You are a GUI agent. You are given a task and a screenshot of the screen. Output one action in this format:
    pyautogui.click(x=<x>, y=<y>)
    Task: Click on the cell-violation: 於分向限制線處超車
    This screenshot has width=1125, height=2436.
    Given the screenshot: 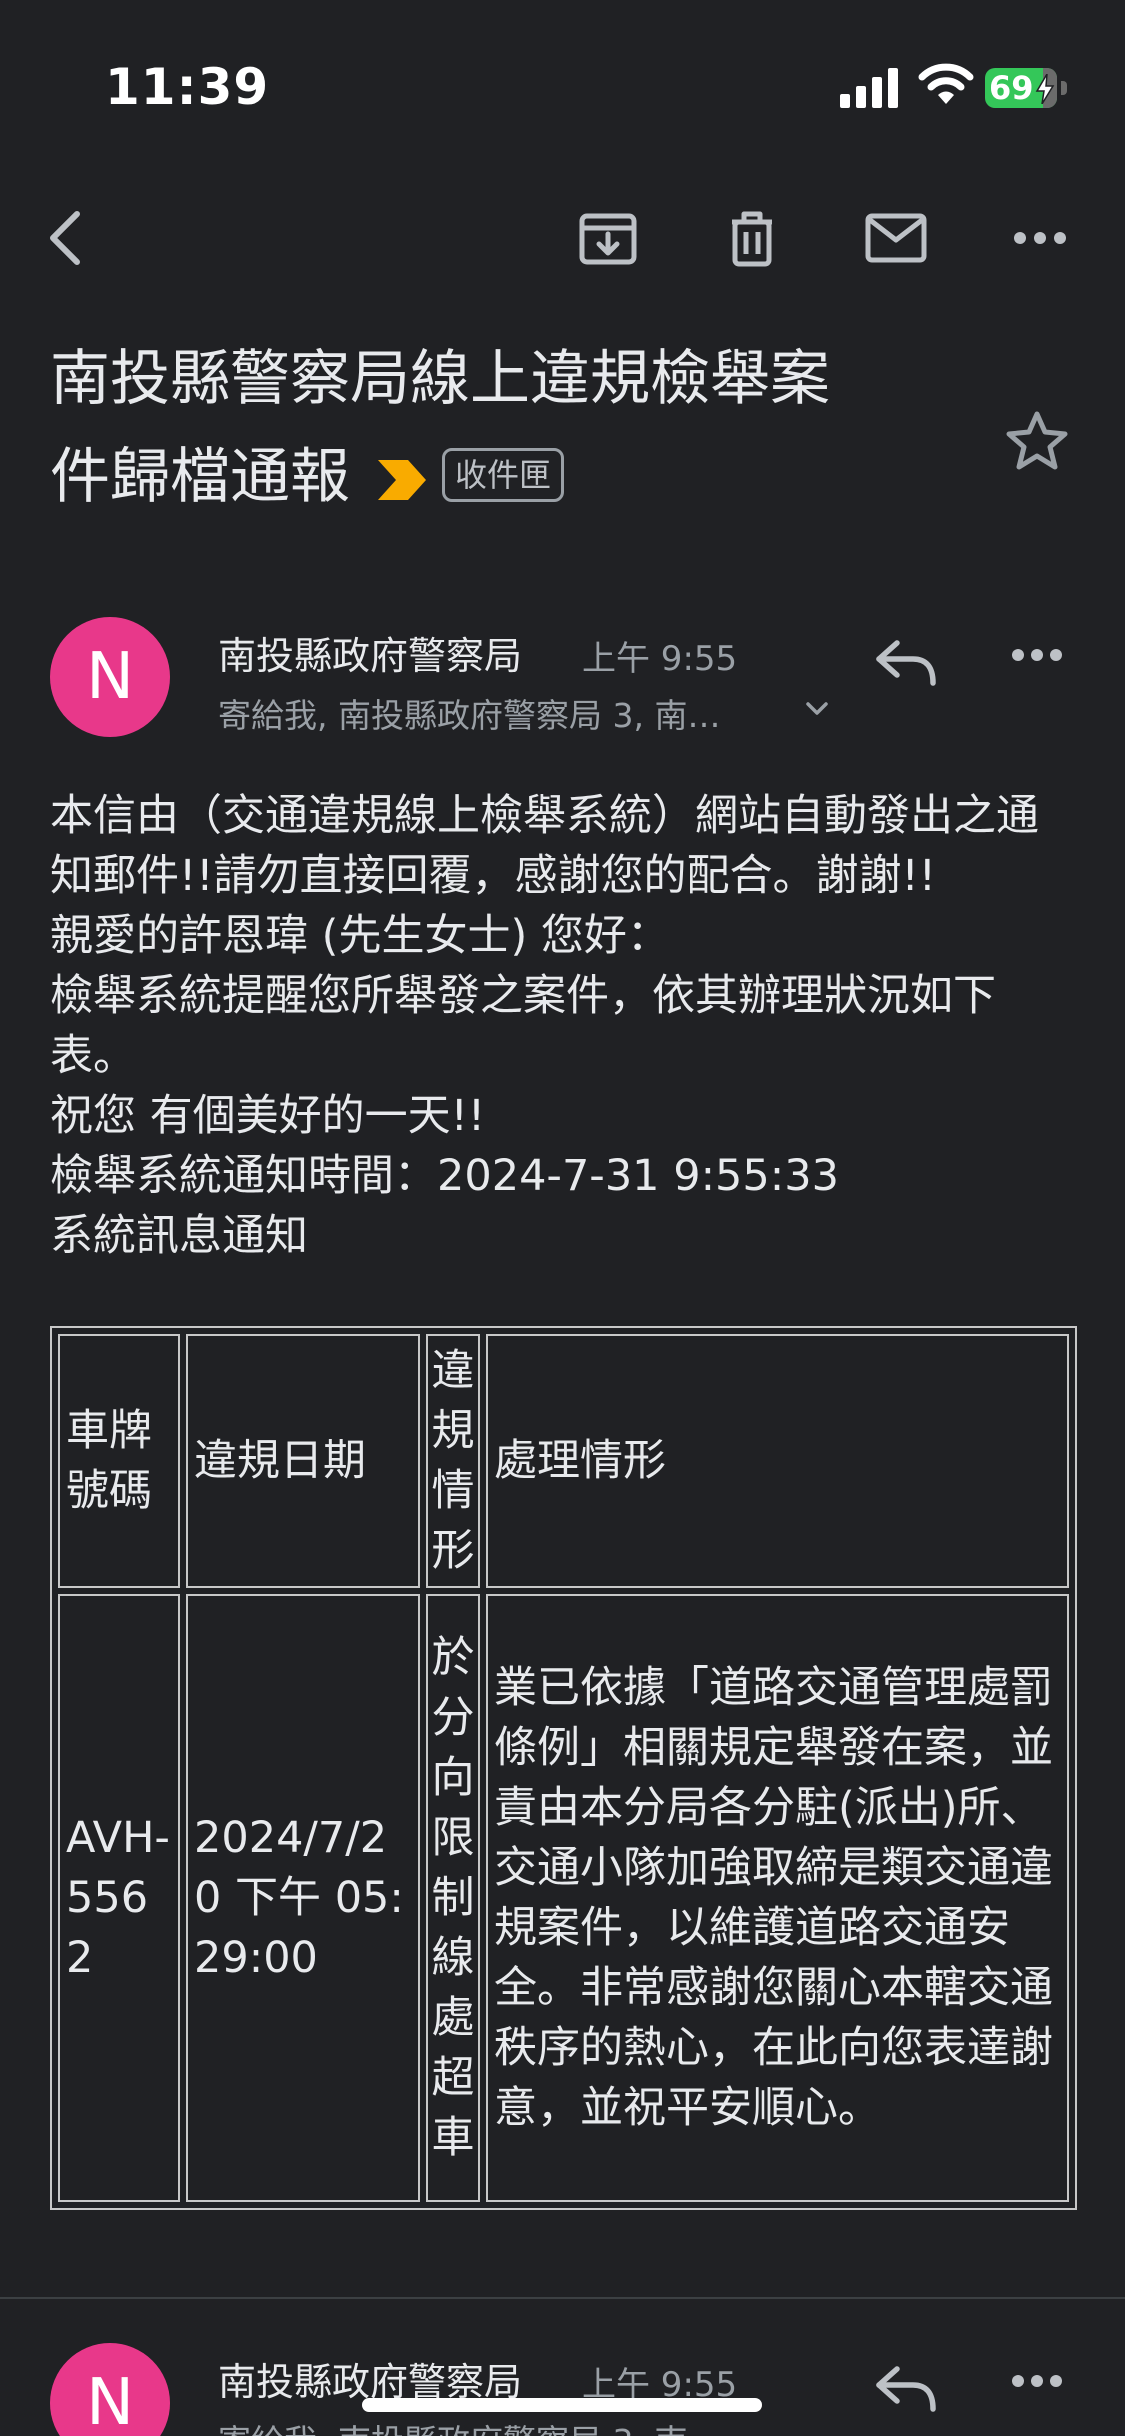 What is the action you would take?
    pyautogui.click(x=453, y=1898)
    